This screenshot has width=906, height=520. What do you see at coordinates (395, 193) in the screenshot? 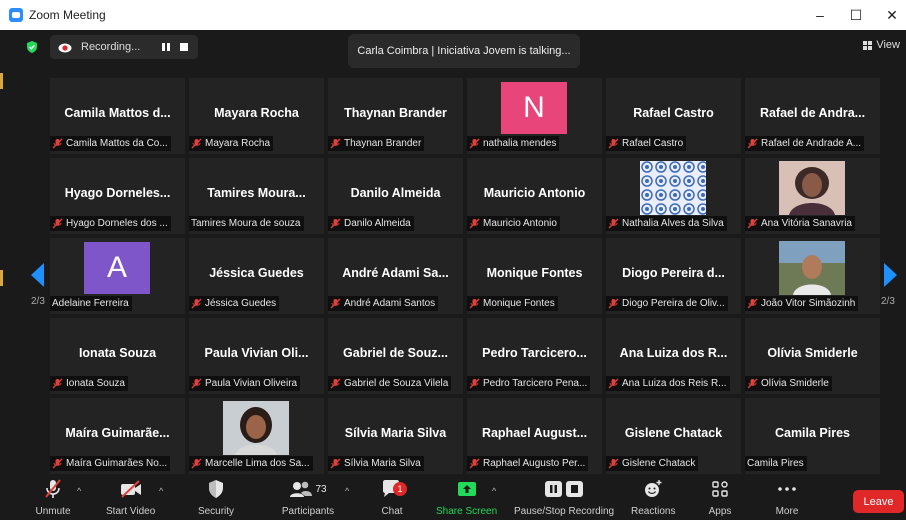
I see `participant-name: Danilo Almeida` at bounding box center [395, 193].